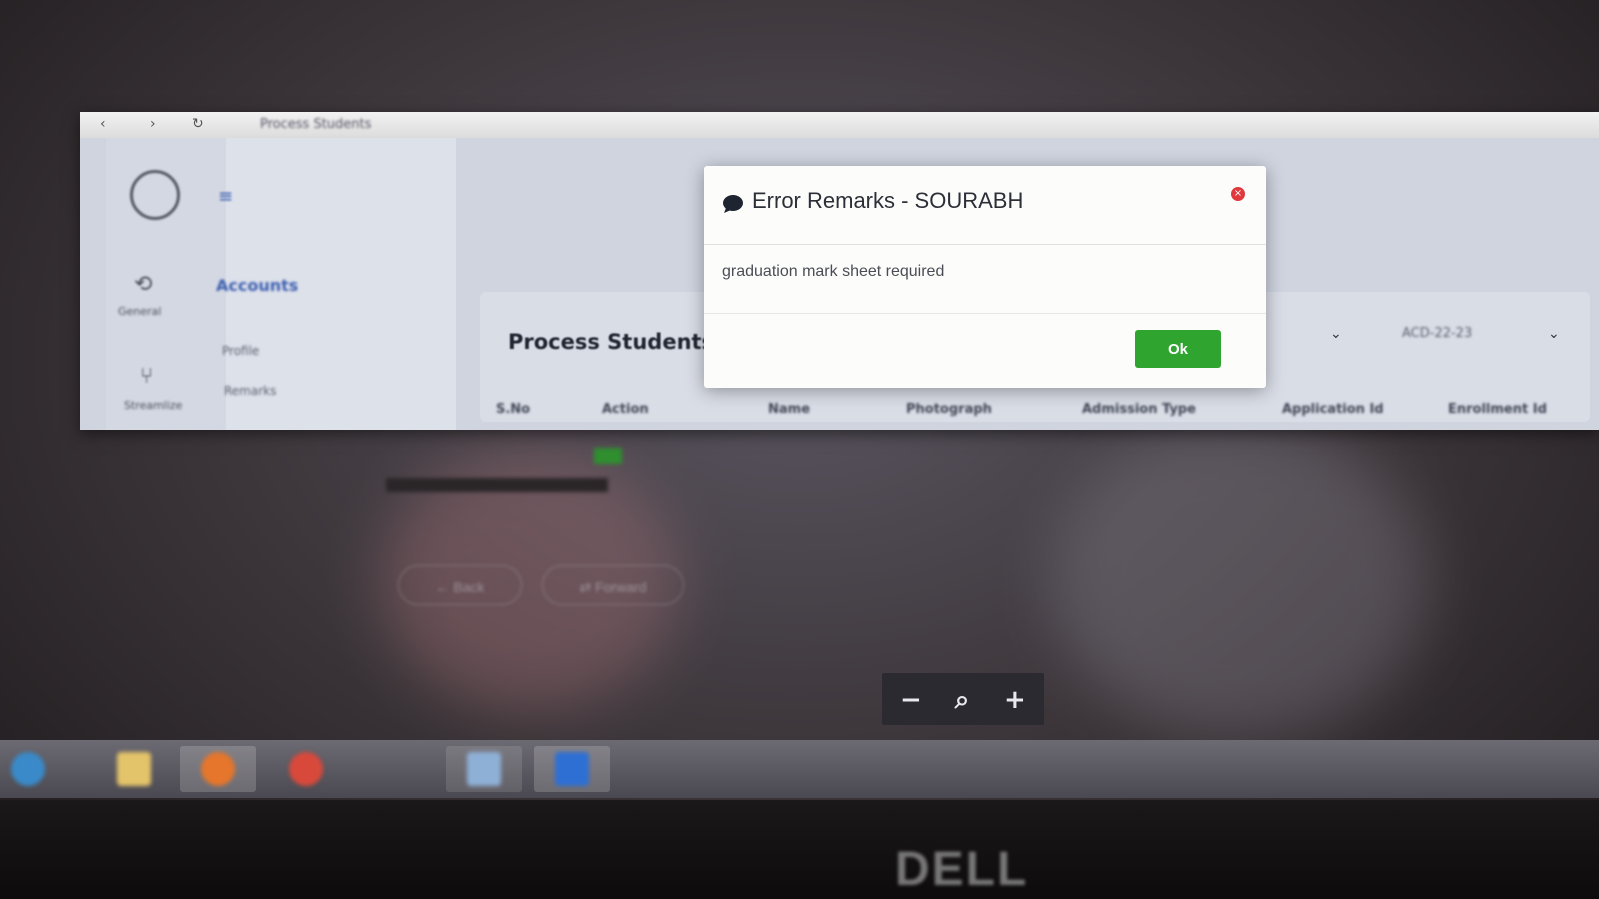  I want to click on dialog-body: graduation mark sheet required, so click(985, 279).